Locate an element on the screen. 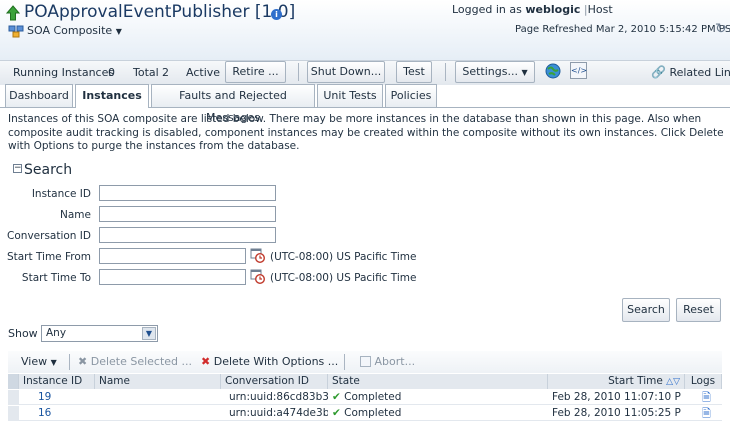  tab-unit-tests: Unit Tests is located at coordinates (350, 95).